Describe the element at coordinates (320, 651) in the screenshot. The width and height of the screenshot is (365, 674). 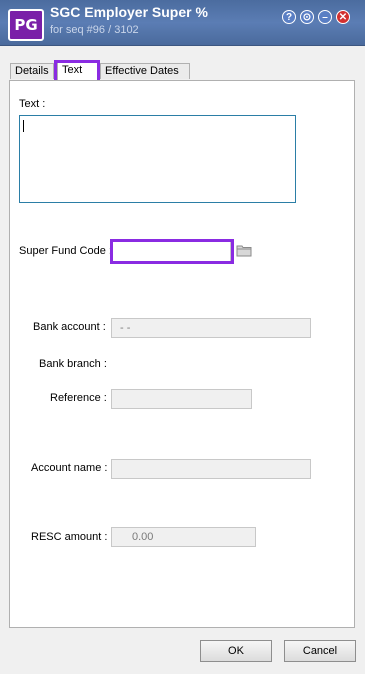
I see `cancel-button: Cancel` at that location.